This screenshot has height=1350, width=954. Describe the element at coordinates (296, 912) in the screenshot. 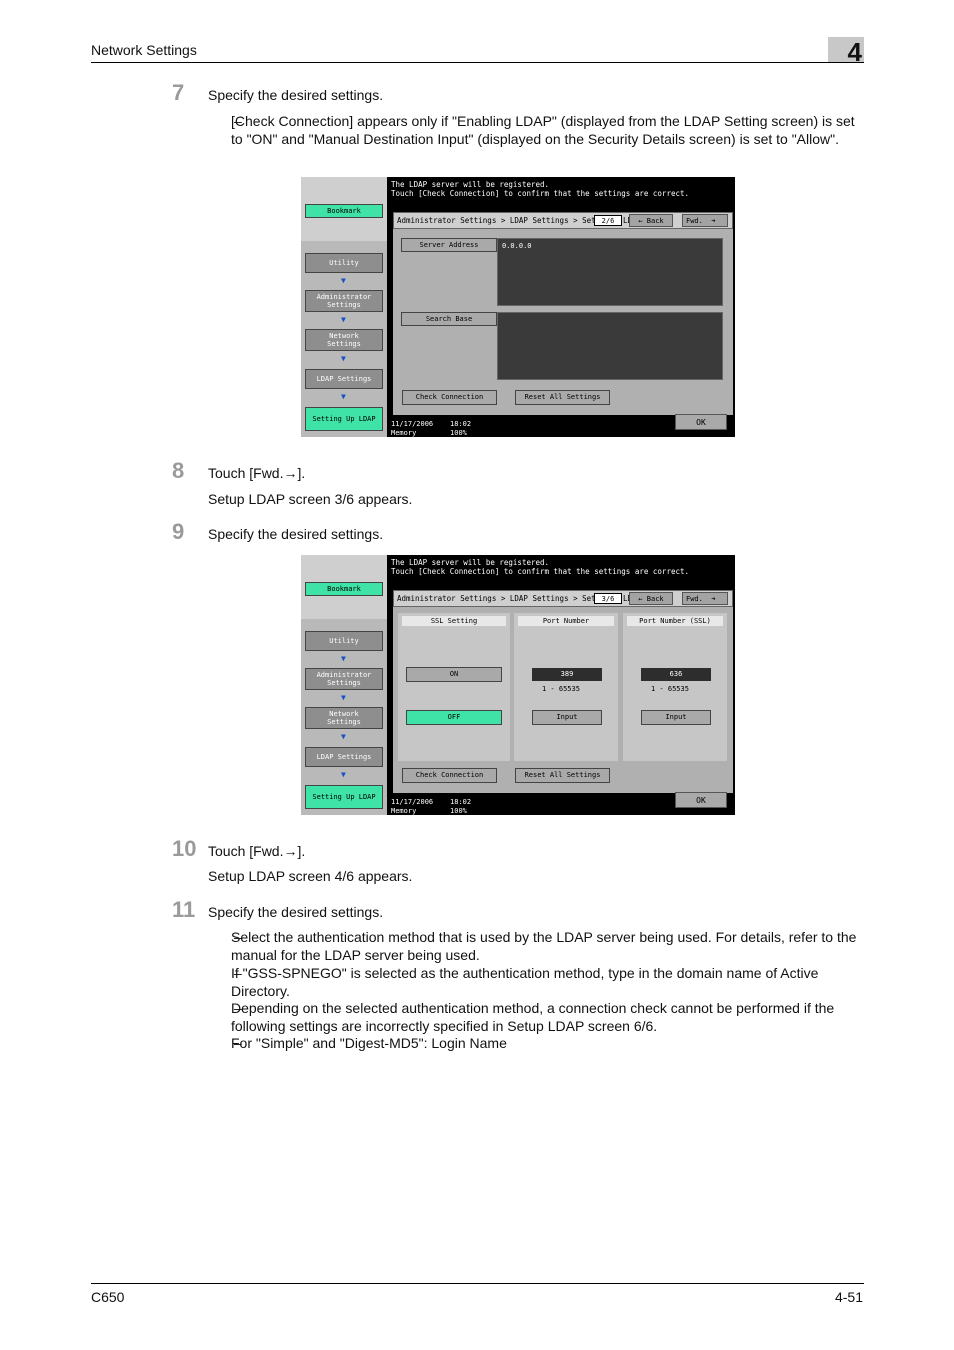

I see `step-11-text: Specify the desired settings.` at that location.